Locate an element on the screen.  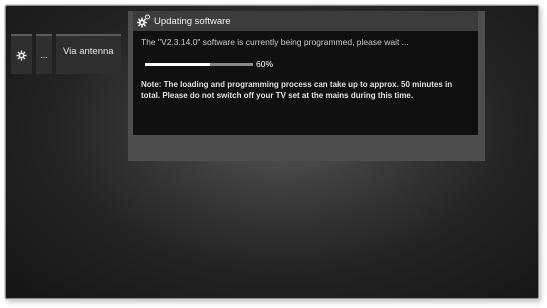
progress-row: 60% is located at coordinates (209, 64).